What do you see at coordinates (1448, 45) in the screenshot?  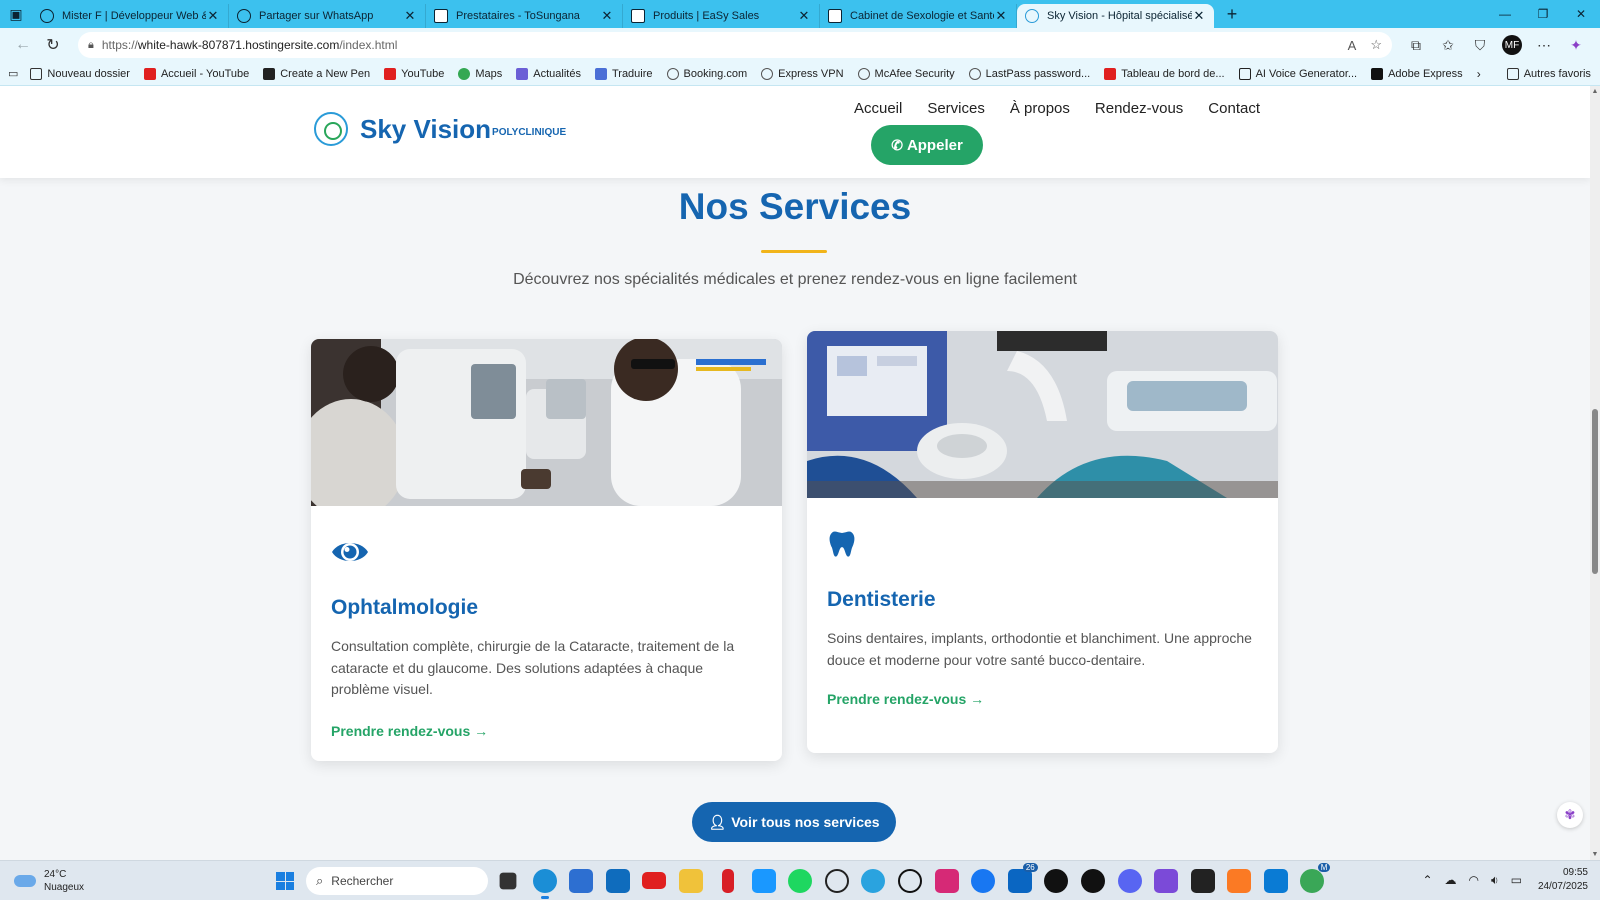 I see `favorites-icon: ✩` at bounding box center [1448, 45].